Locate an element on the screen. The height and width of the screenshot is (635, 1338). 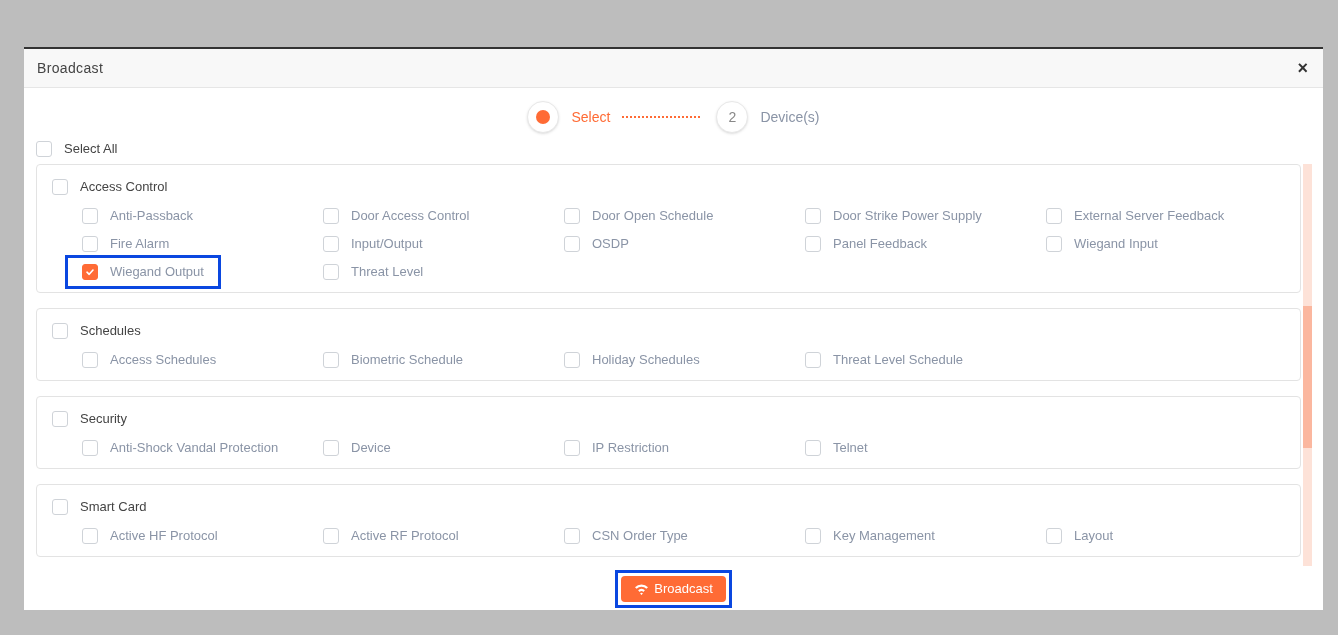
category-label: Security is located at coordinates (103, 419).